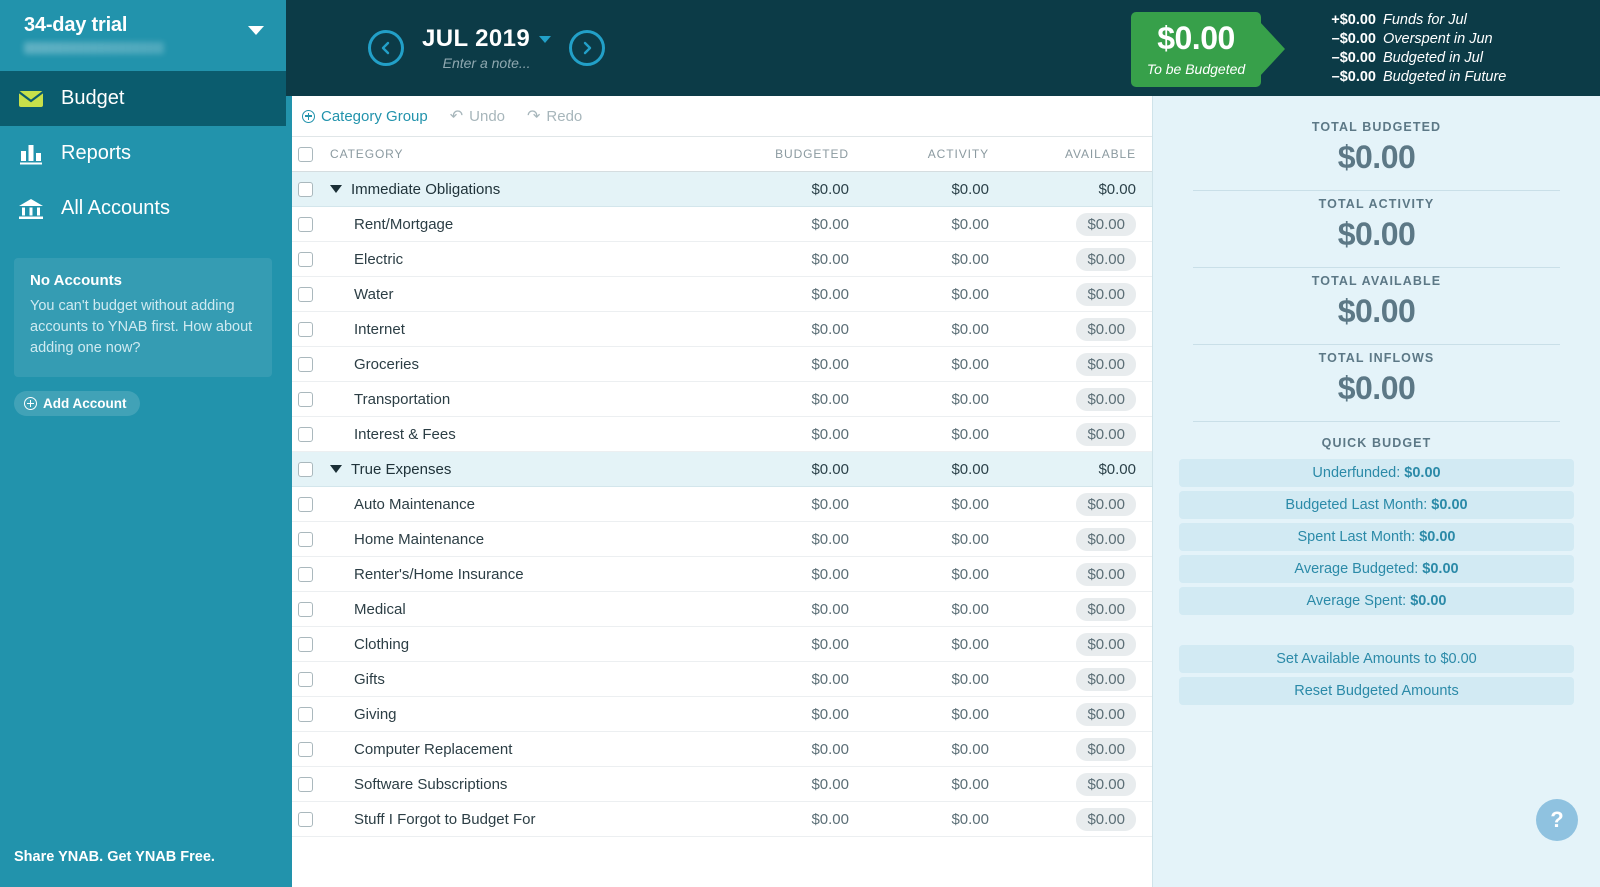  I want to click on help-button: ?, so click(1557, 820).